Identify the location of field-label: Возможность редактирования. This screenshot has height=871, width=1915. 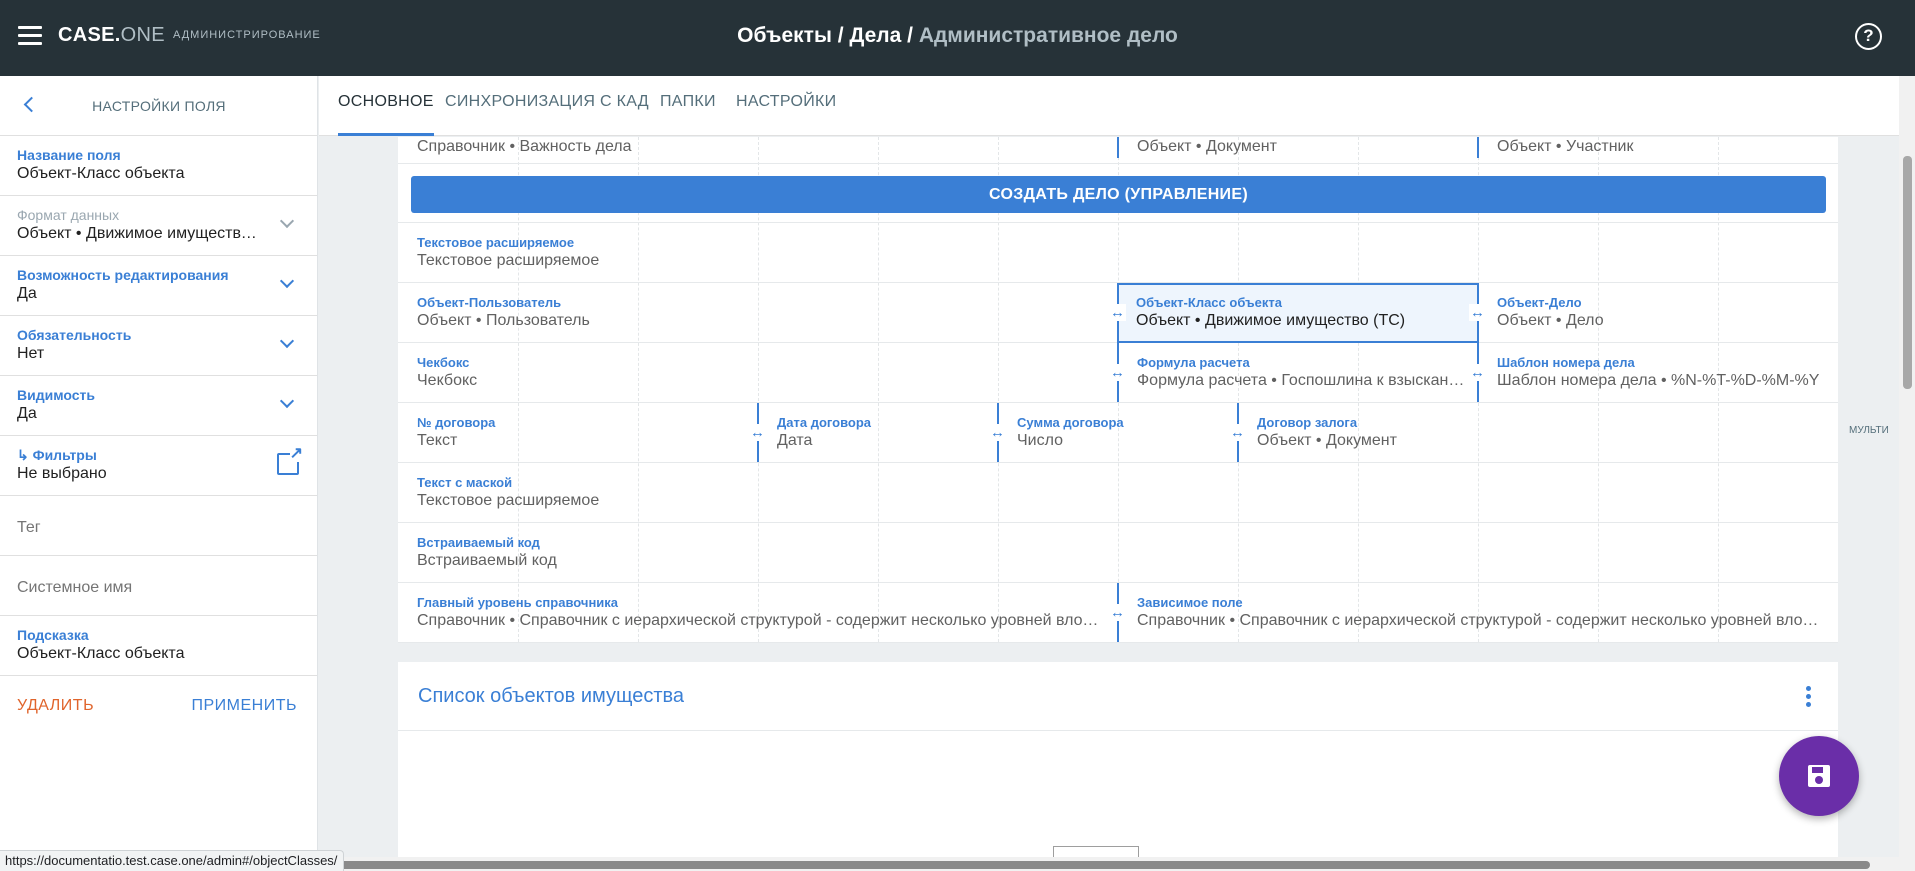
(123, 275).